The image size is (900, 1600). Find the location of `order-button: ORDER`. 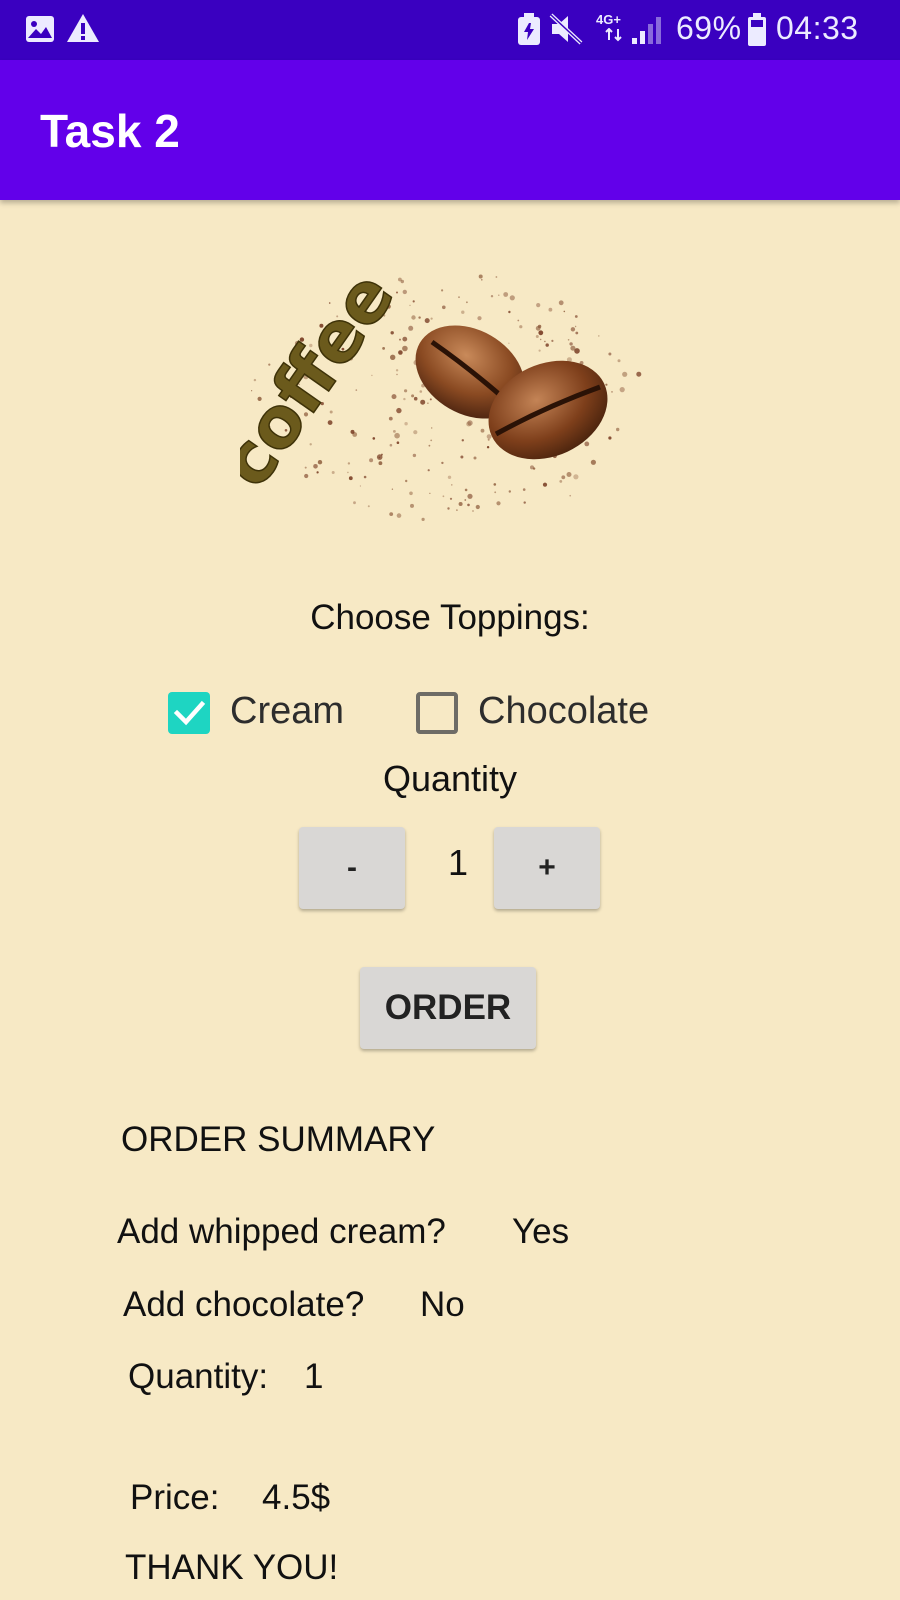

order-button: ORDER is located at coordinates (448, 1008).